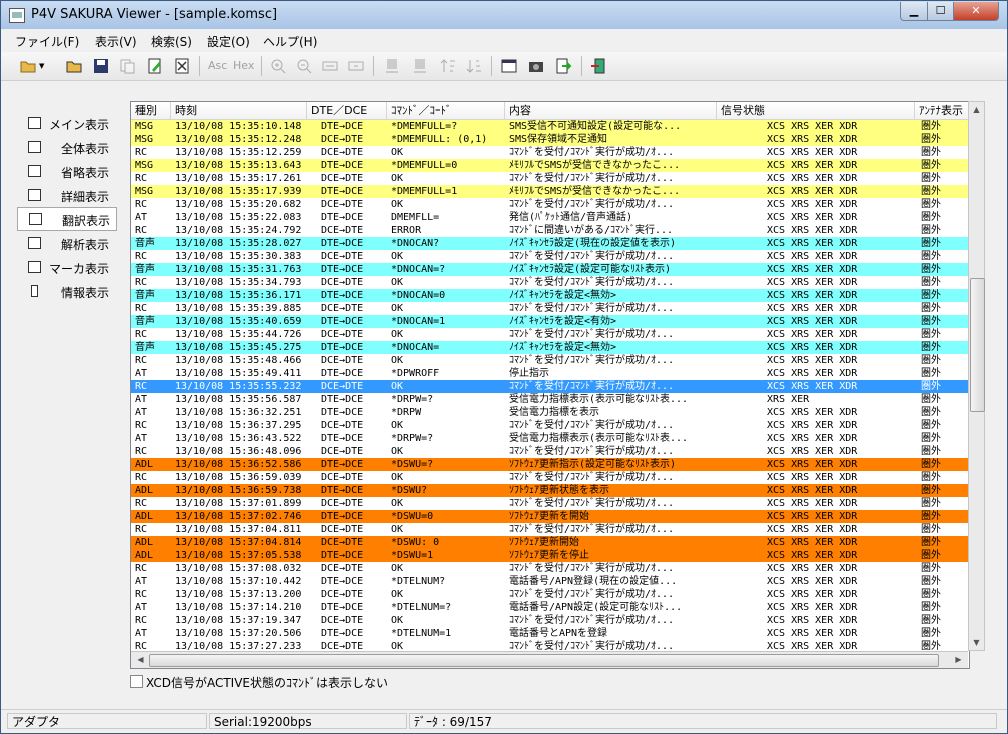 The image size is (1008, 734). I want to click on scroll-up-icon: ▲, so click(976, 109).